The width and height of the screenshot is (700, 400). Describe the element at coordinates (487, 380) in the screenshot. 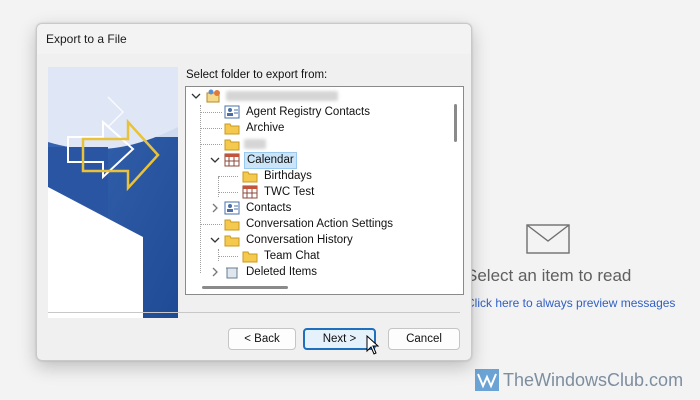

I see `windowsclub-logo-icon` at that location.